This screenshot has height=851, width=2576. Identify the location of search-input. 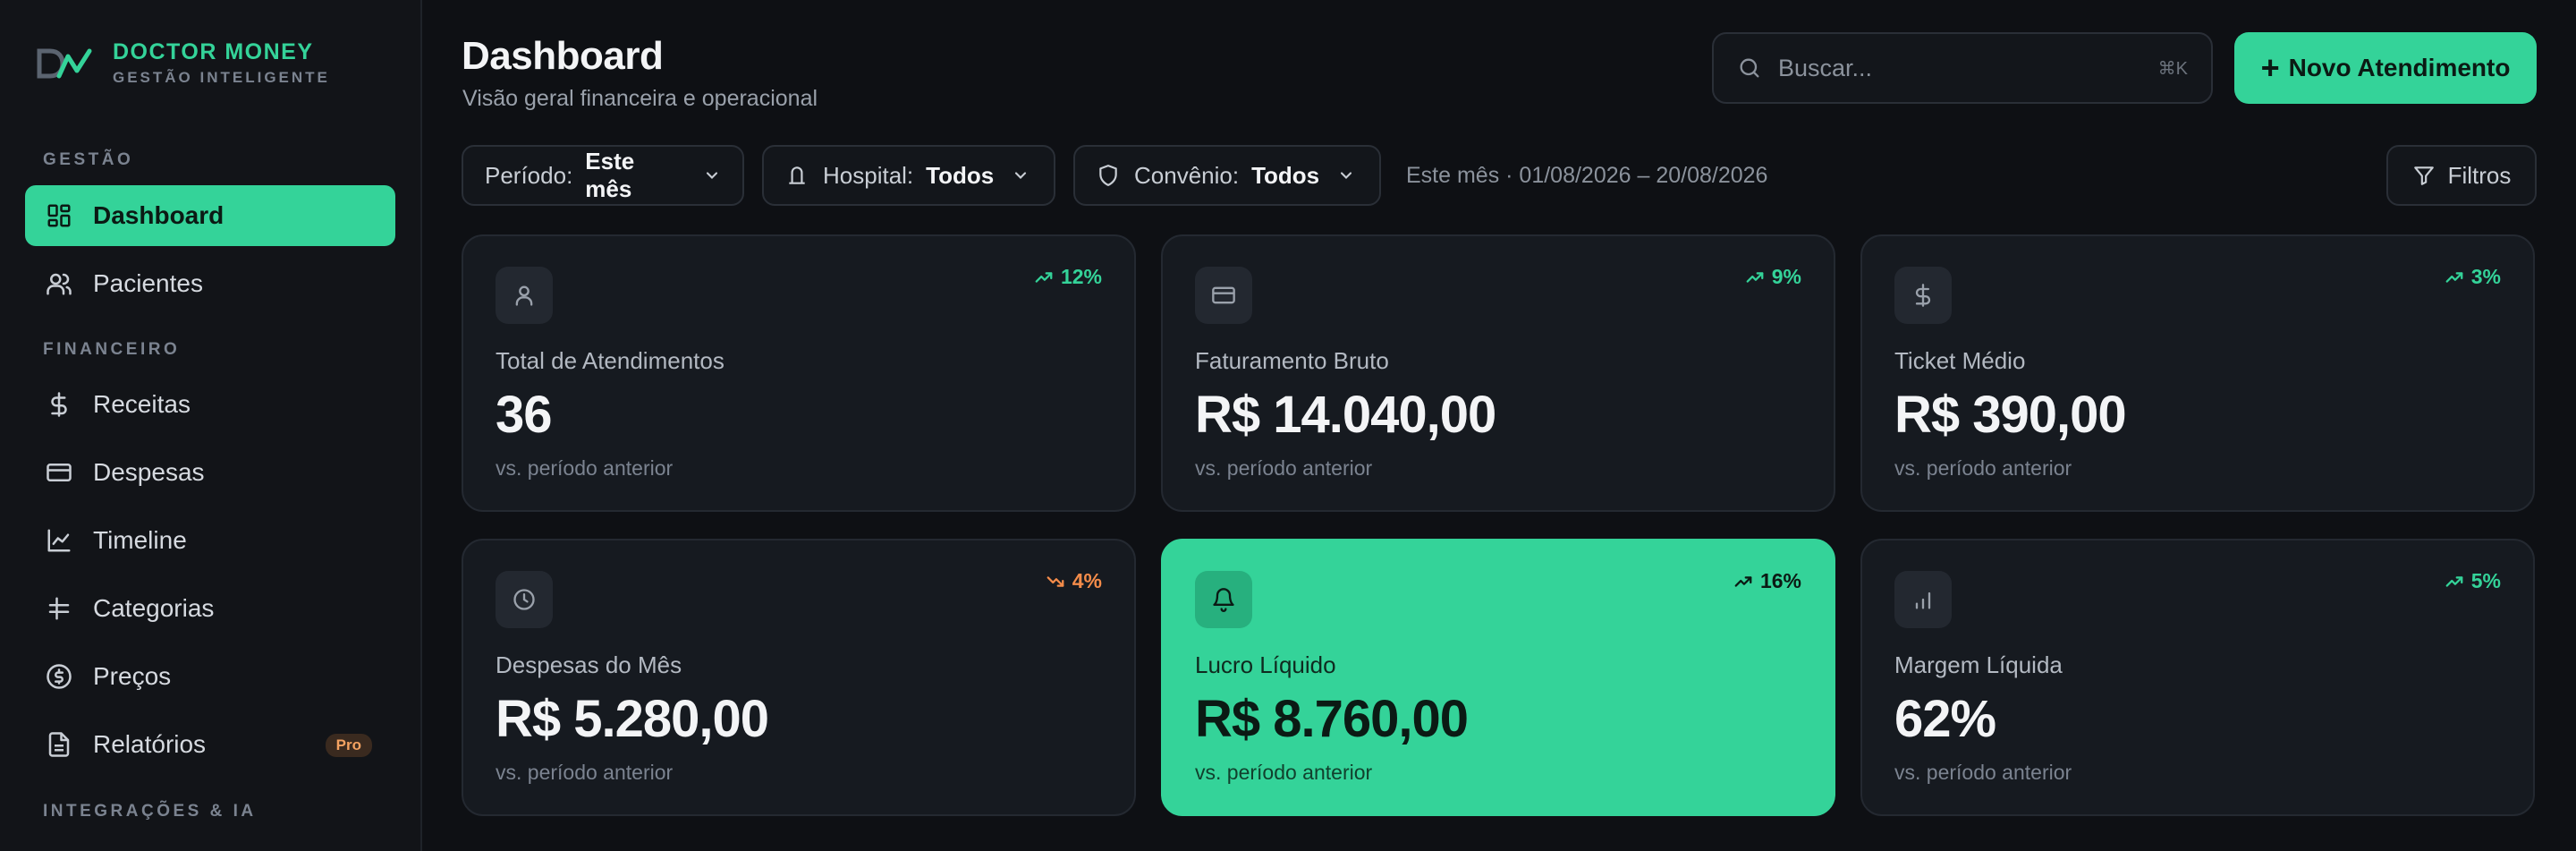
(1948, 68).